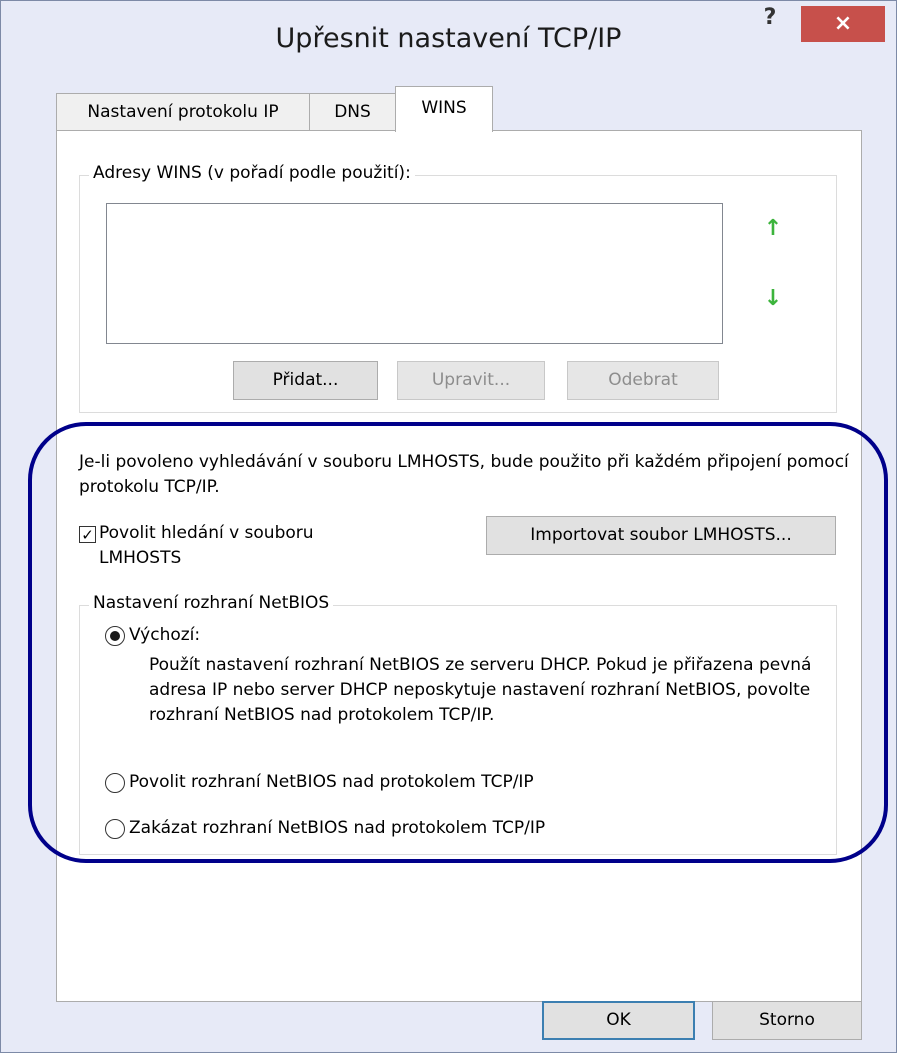 Image resolution: width=897 pixels, height=1053 pixels. I want to click on checkmark-icon: ✓, so click(87, 535).